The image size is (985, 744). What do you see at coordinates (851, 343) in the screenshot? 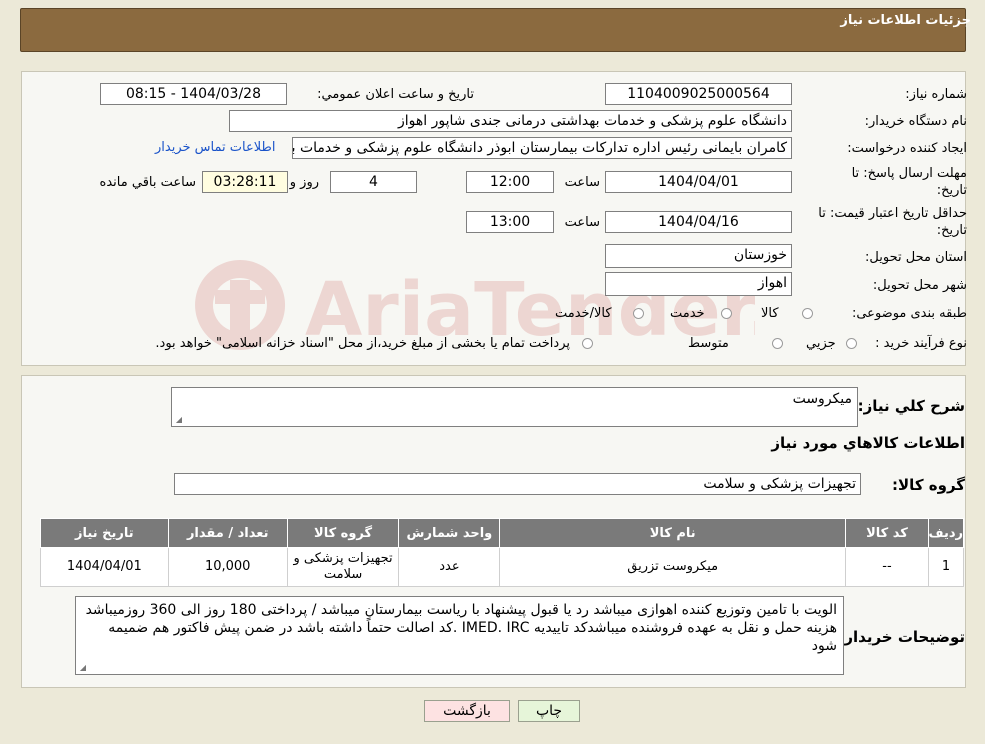
I see `process-radio-minor` at bounding box center [851, 343].